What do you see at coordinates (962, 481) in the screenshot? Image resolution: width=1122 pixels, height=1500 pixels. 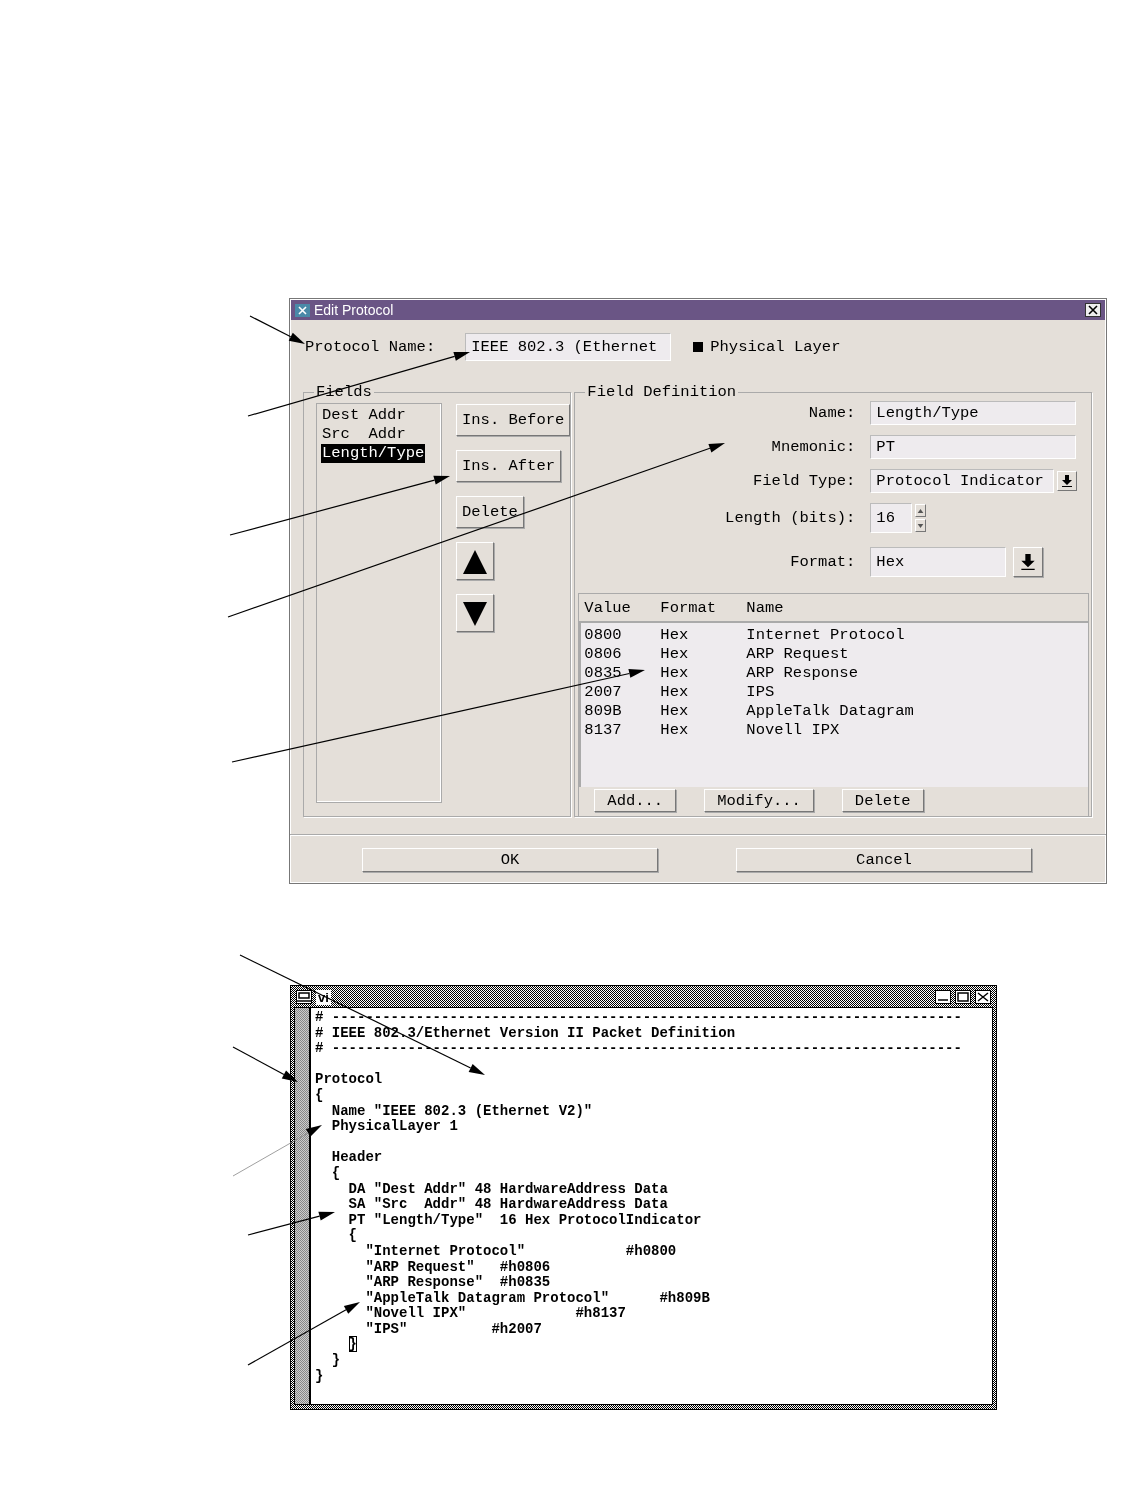 I see `dropdown-field: Protocol Indicator` at bounding box center [962, 481].